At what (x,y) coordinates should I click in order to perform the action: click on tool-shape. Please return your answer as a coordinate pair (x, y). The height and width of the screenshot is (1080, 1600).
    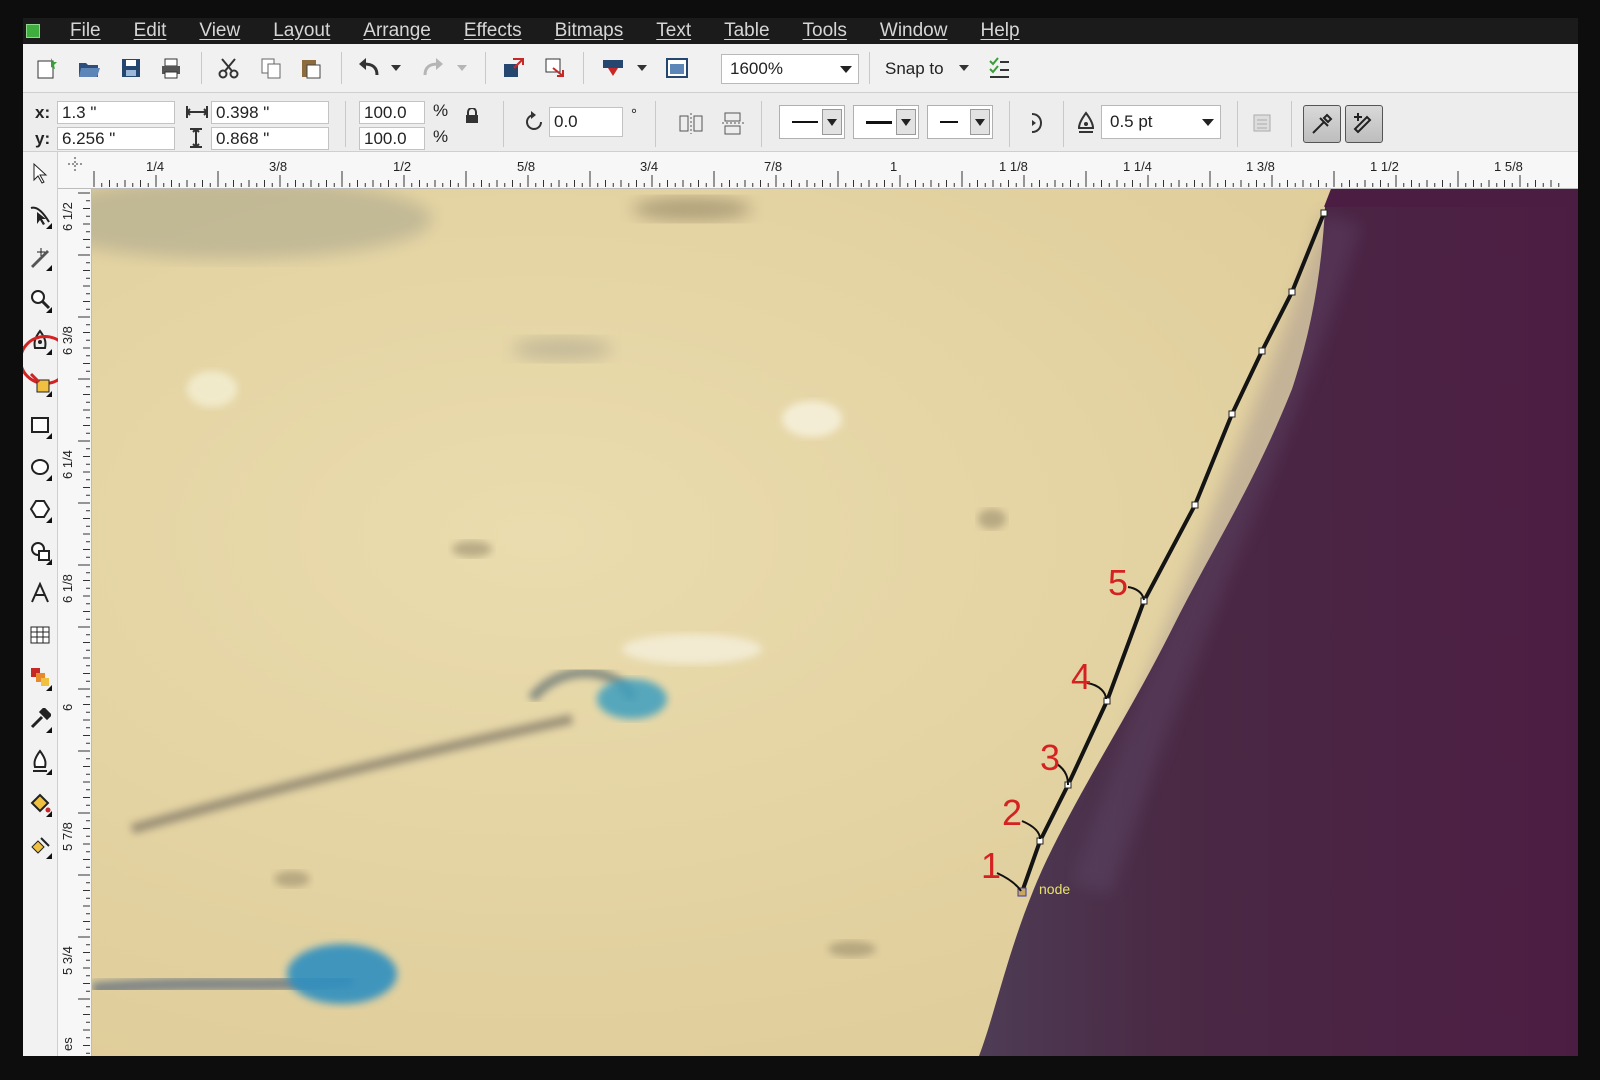
    Looking at the image, I should click on (40, 215).